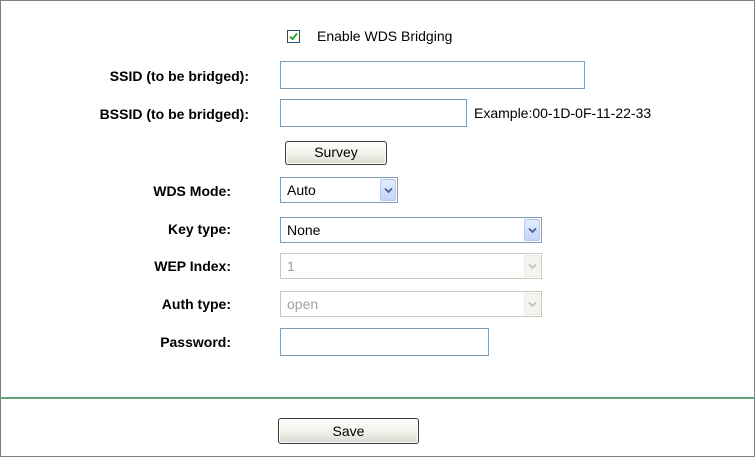 This screenshot has height=457, width=755. I want to click on bssid-input, so click(373, 113).